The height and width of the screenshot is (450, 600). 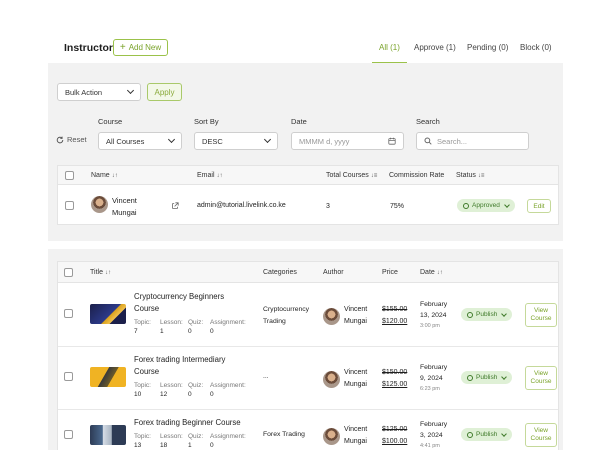 What do you see at coordinates (434, 315) in the screenshot?
I see `course-date: February 13, 2024 3:00 pm` at bounding box center [434, 315].